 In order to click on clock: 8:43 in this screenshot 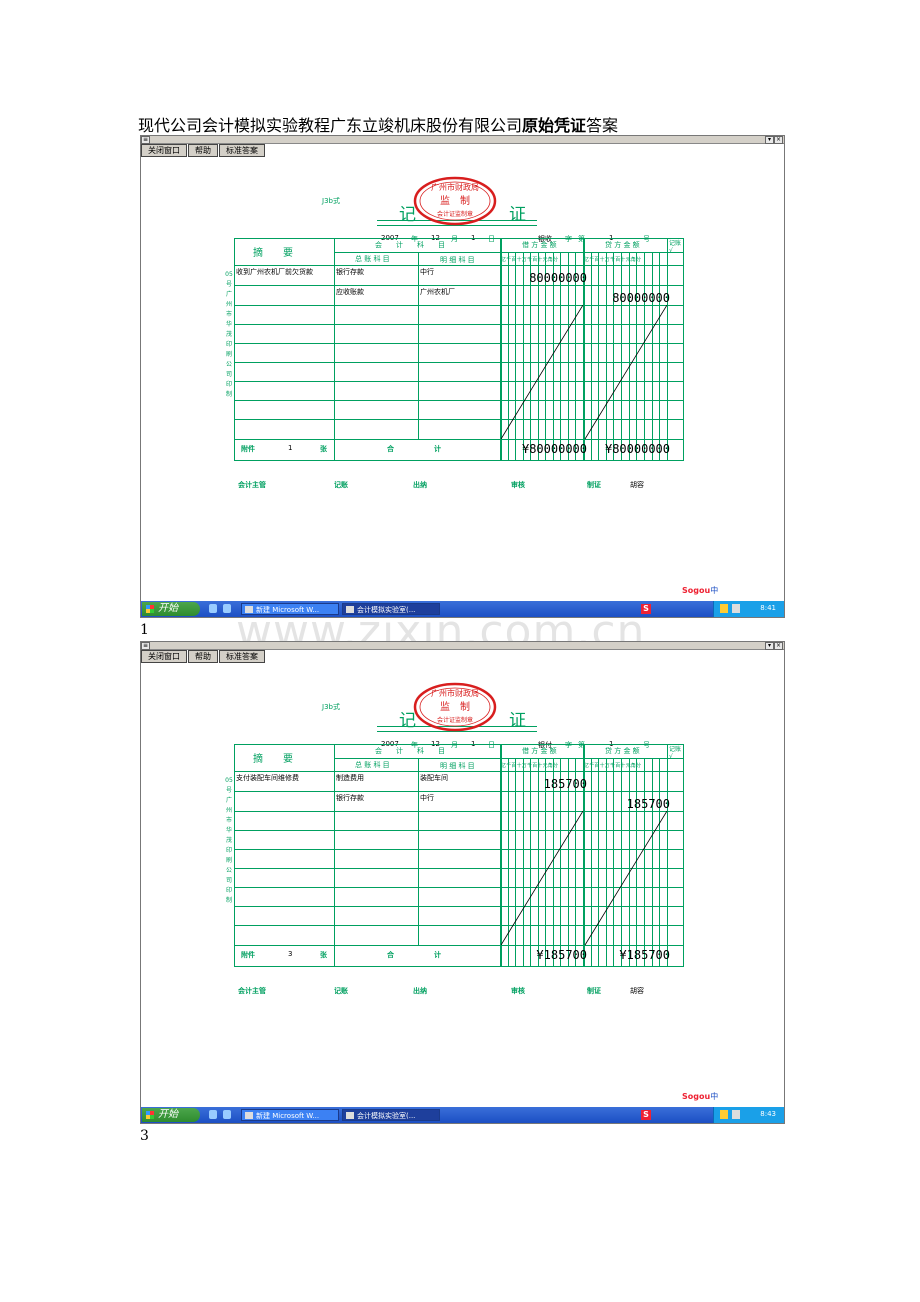, I will do `click(768, 1114)`.